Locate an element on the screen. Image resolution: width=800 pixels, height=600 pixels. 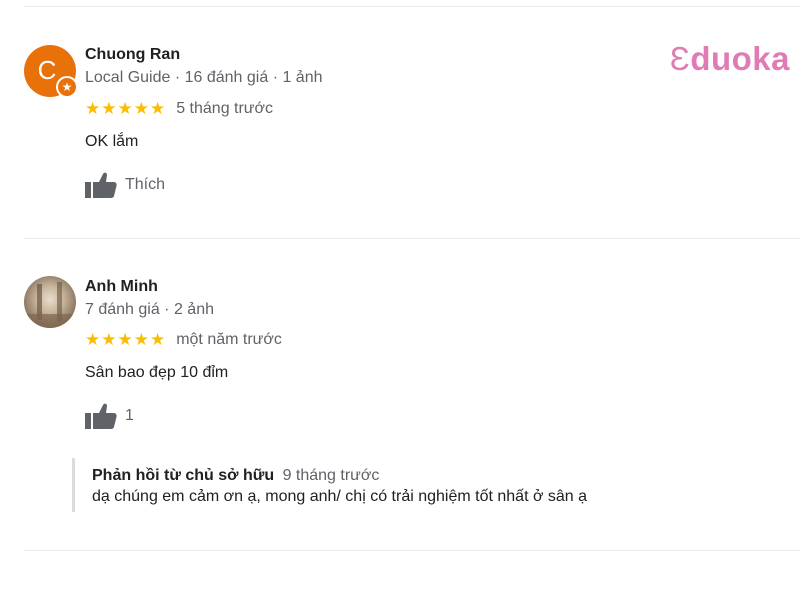
avatar is located at coordinates (50, 302).